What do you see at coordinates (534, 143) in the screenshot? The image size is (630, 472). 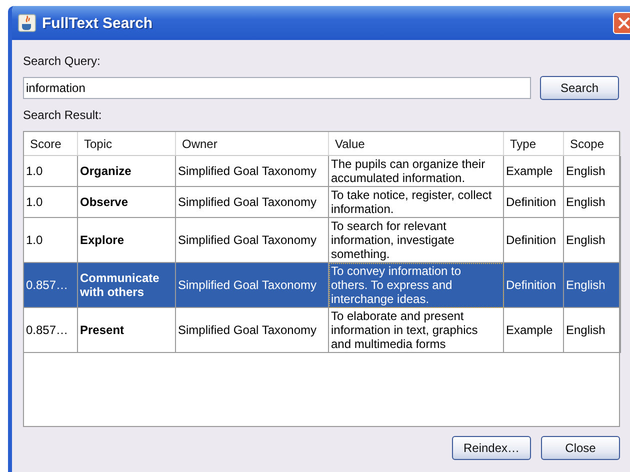 I see `column-header: Type` at bounding box center [534, 143].